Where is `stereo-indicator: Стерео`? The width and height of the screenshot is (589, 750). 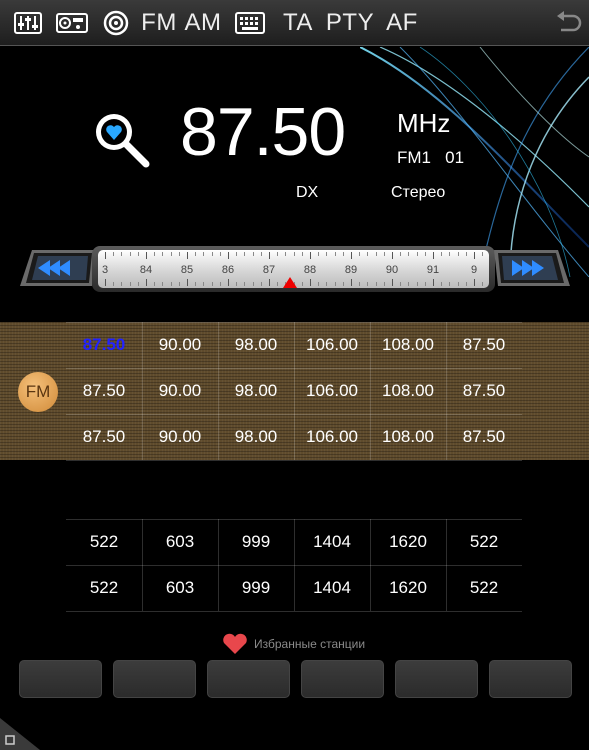 stereo-indicator: Стерео is located at coordinates (418, 193).